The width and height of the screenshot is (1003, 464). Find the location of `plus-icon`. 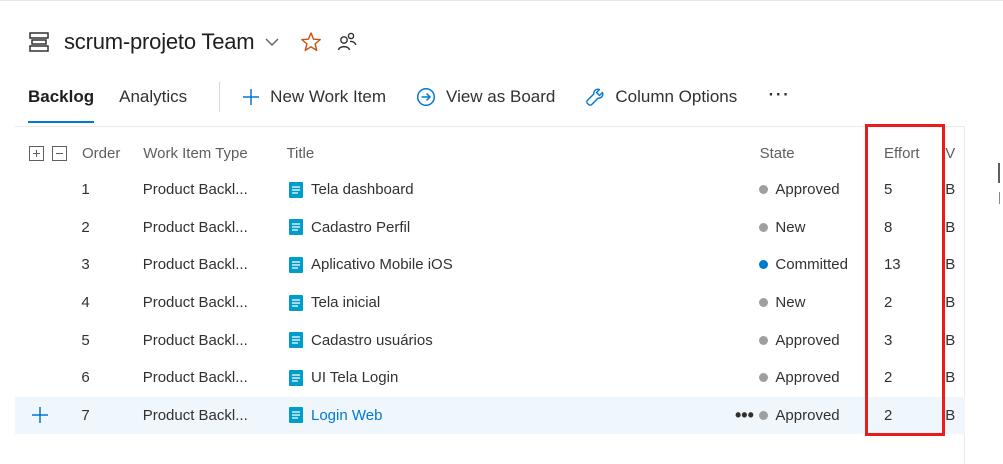

plus-icon is located at coordinates (251, 97).